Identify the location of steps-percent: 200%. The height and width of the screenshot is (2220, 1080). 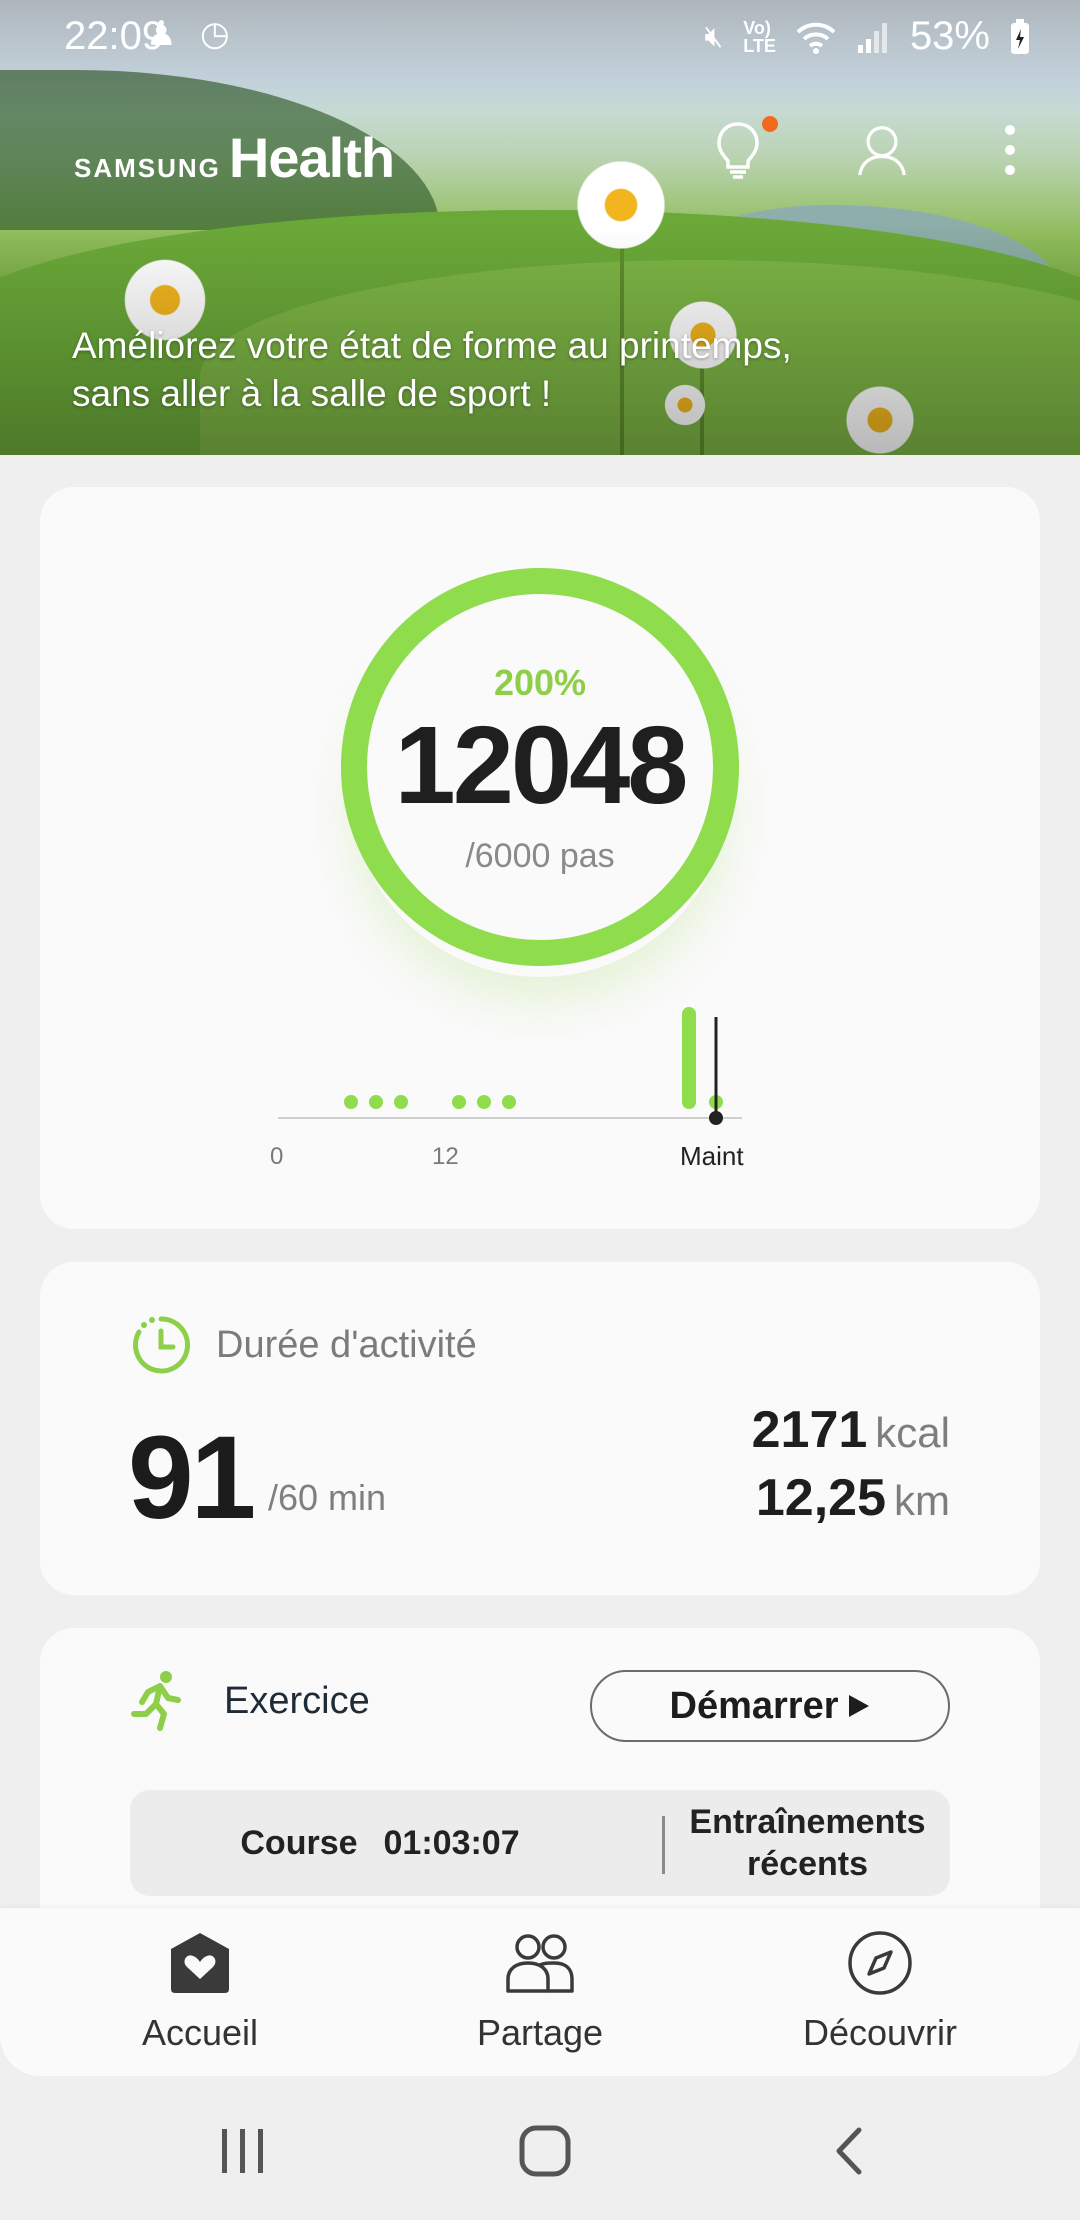
(540, 682).